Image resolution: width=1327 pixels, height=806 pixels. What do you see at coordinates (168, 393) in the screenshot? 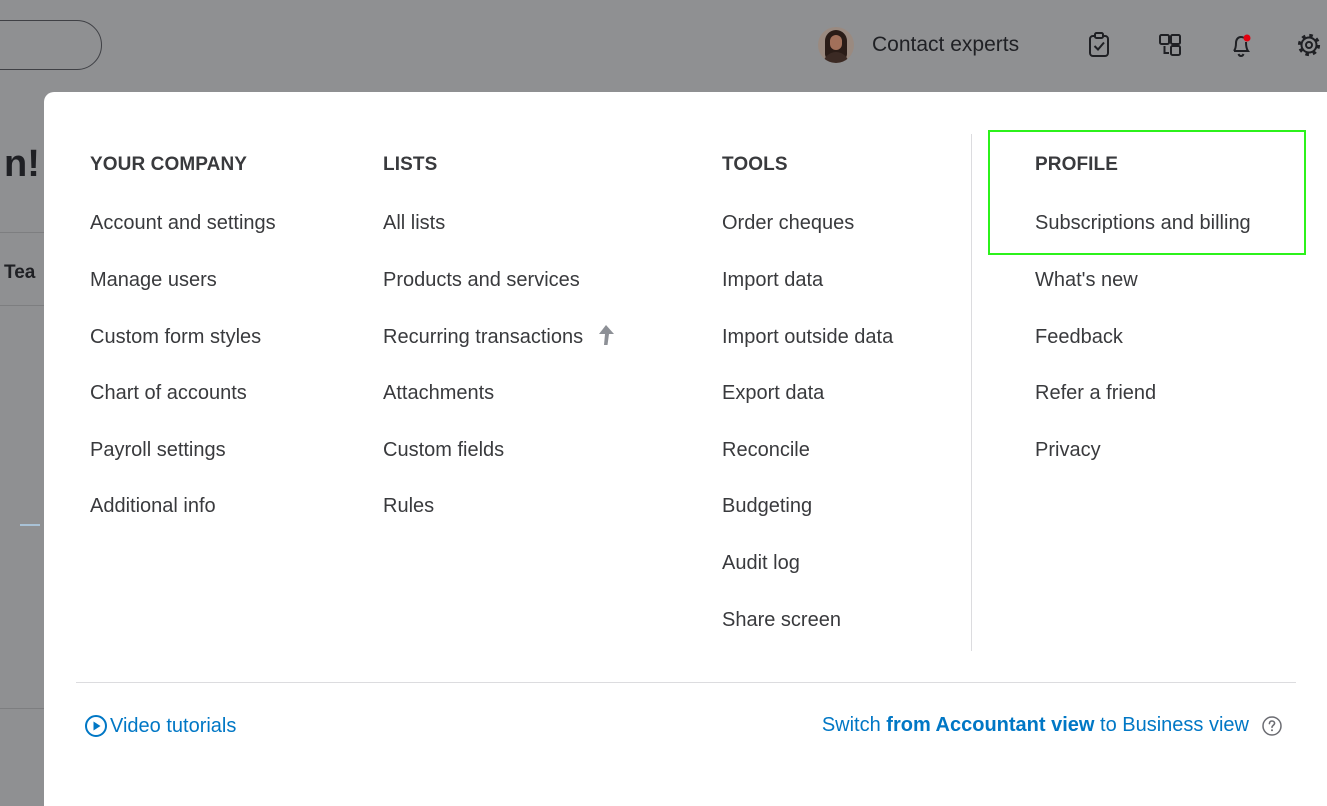
I see `menu-item-chart-of-accounts: Chart of accounts` at bounding box center [168, 393].